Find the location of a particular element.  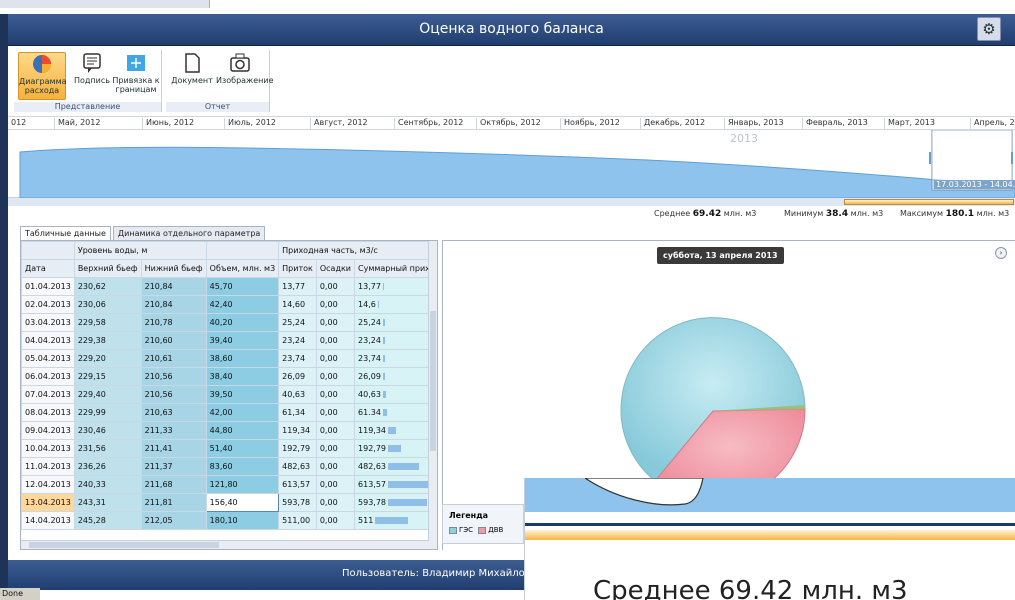

cell-lower: 210,78 is located at coordinates (173, 322).